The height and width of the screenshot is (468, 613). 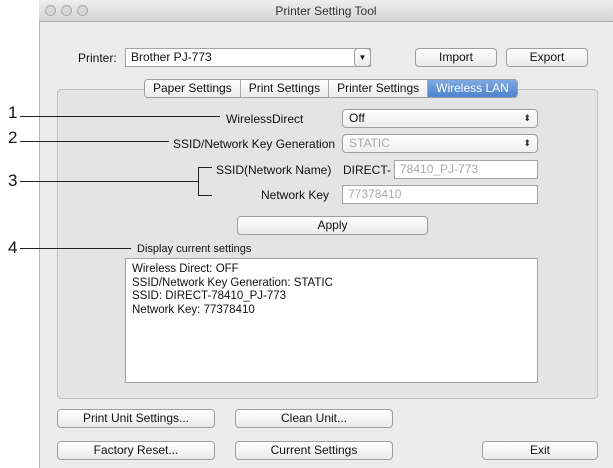 I want to click on current-settings-button: Current Settings, so click(x=314, y=450).